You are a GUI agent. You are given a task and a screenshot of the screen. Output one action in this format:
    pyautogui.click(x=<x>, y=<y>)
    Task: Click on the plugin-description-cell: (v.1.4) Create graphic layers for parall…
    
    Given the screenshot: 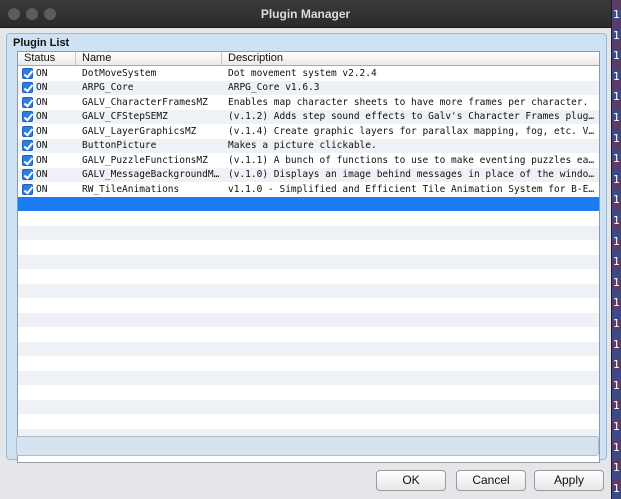 What is the action you would take?
    pyautogui.click(x=413, y=131)
    